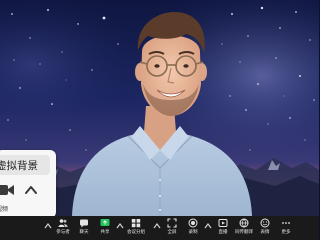 Image resolution: width=320 pixels, height=240 pixels. What do you see at coordinates (136, 223) in the screenshot?
I see `breakout-rooms-icon` at bounding box center [136, 223].